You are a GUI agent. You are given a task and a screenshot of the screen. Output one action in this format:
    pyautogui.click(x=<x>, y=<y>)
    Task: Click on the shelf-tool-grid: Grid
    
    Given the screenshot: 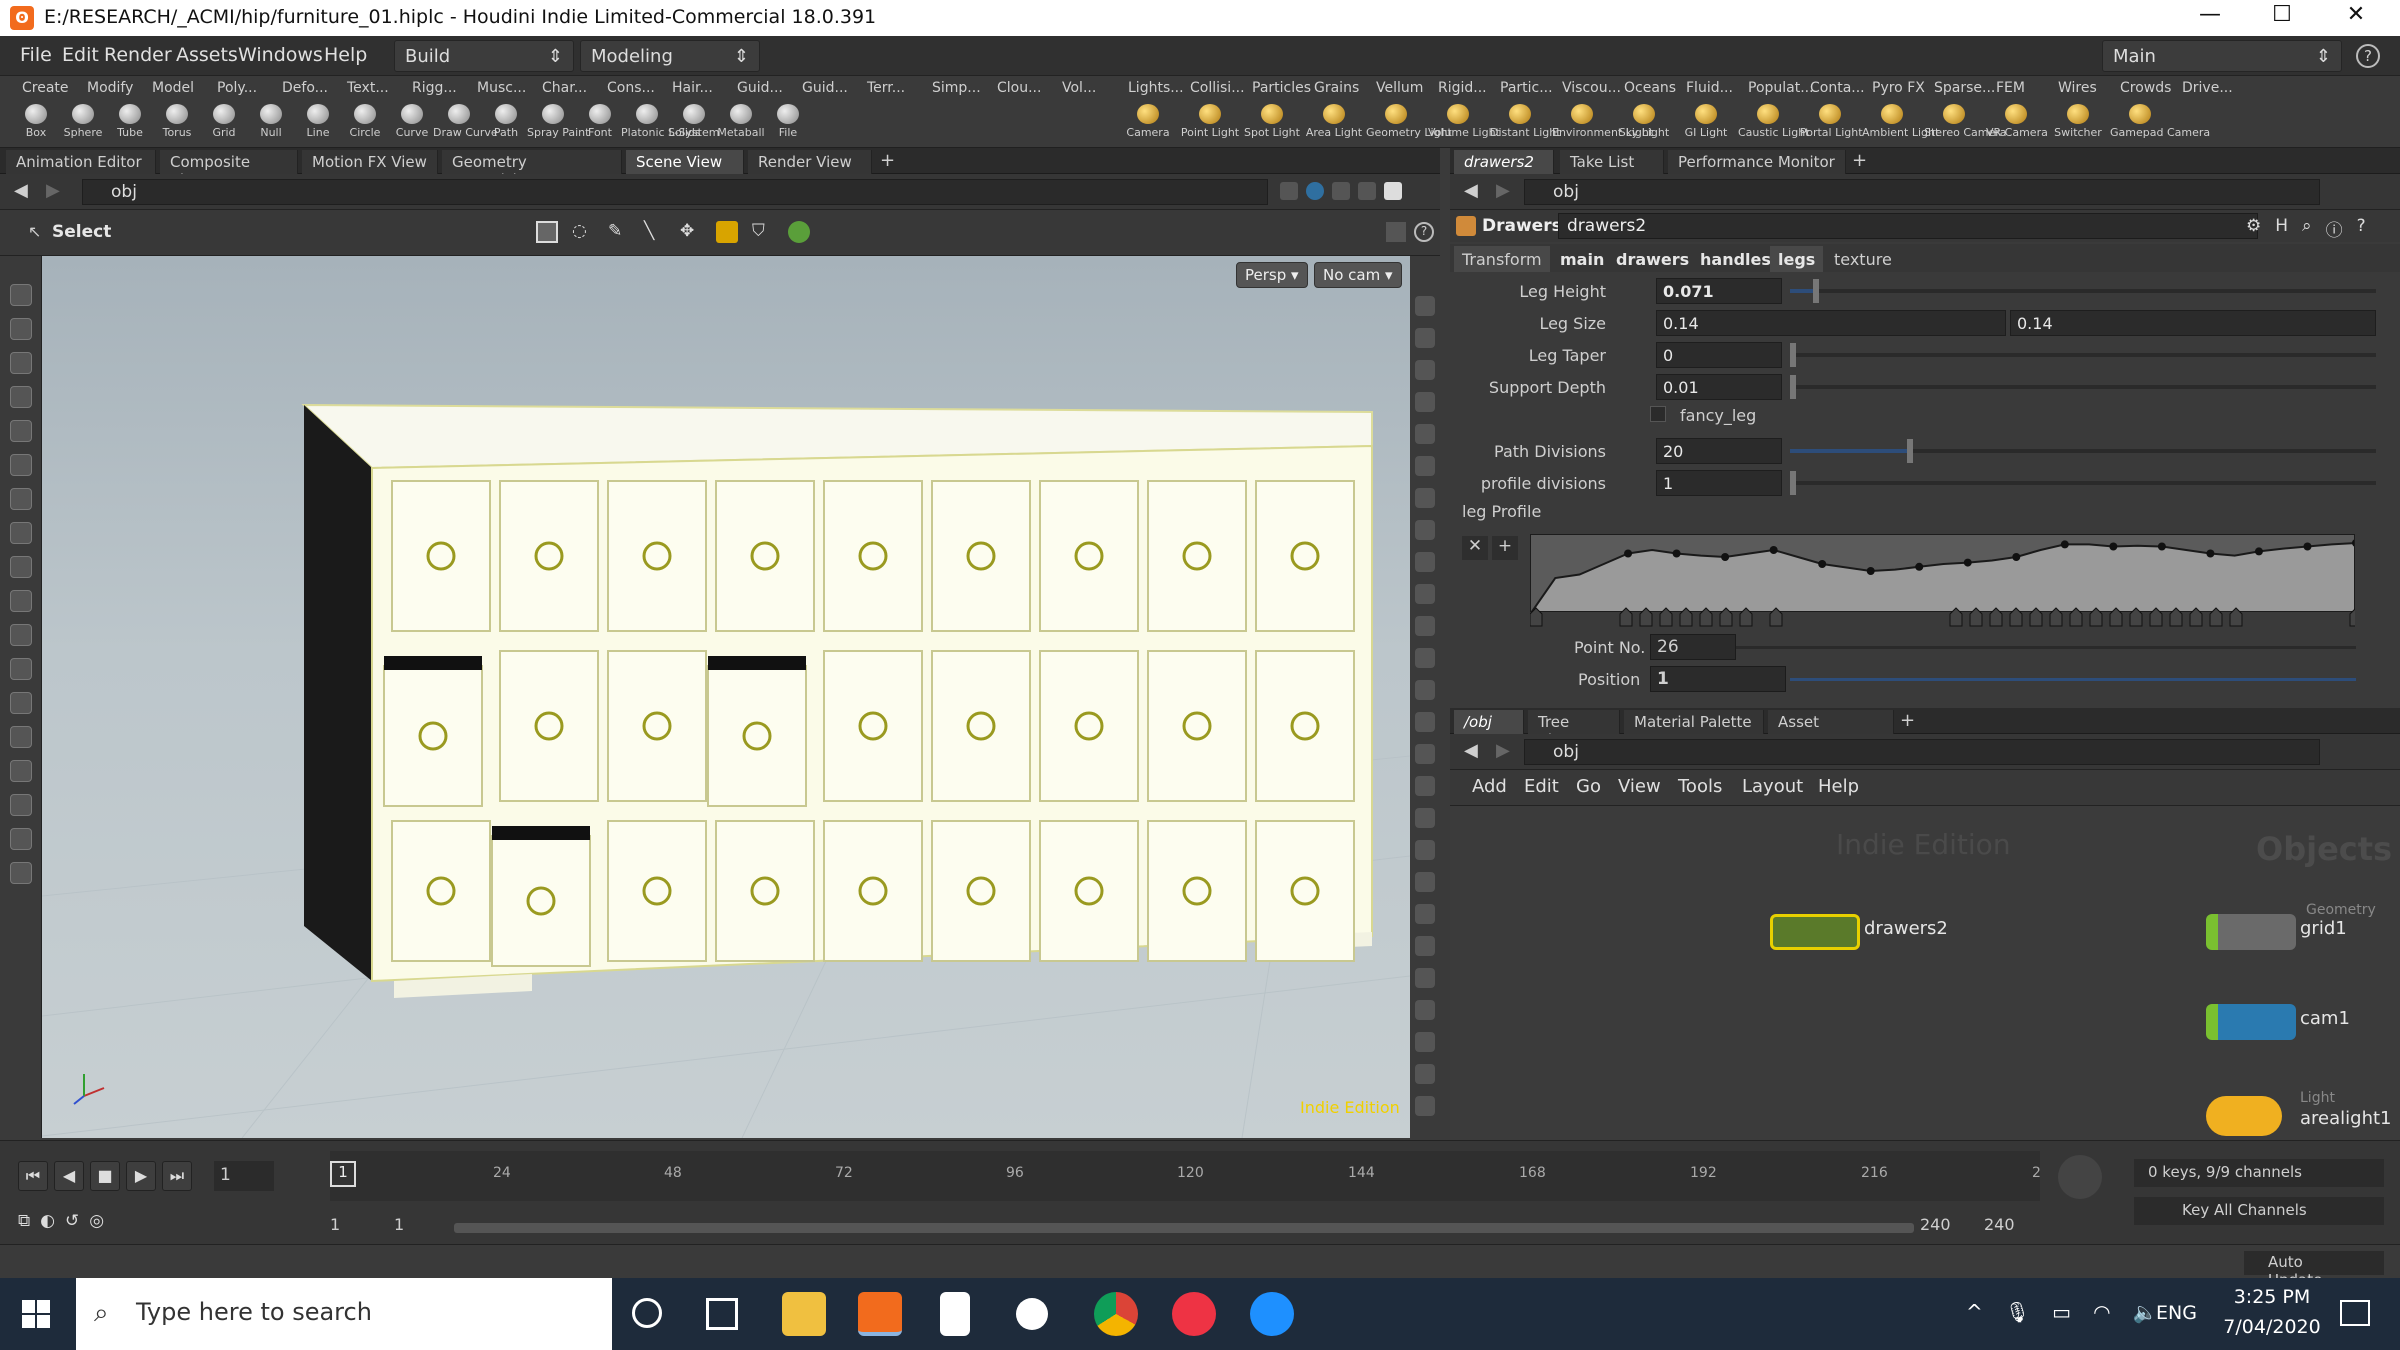 What is the action you would take?
    pyautogui.click(x=224, y=126)
    